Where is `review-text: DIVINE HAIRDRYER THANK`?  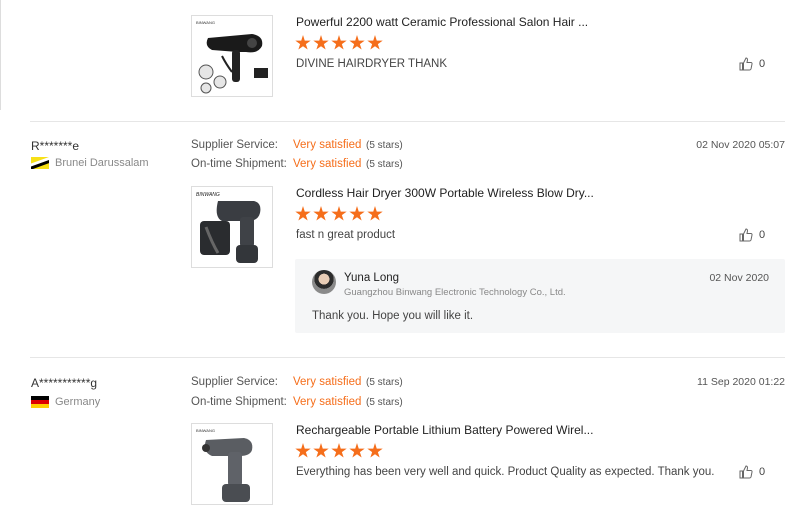
review-text: DIVINE HAIRDRYER THANK is located at coordinates (372, 64).